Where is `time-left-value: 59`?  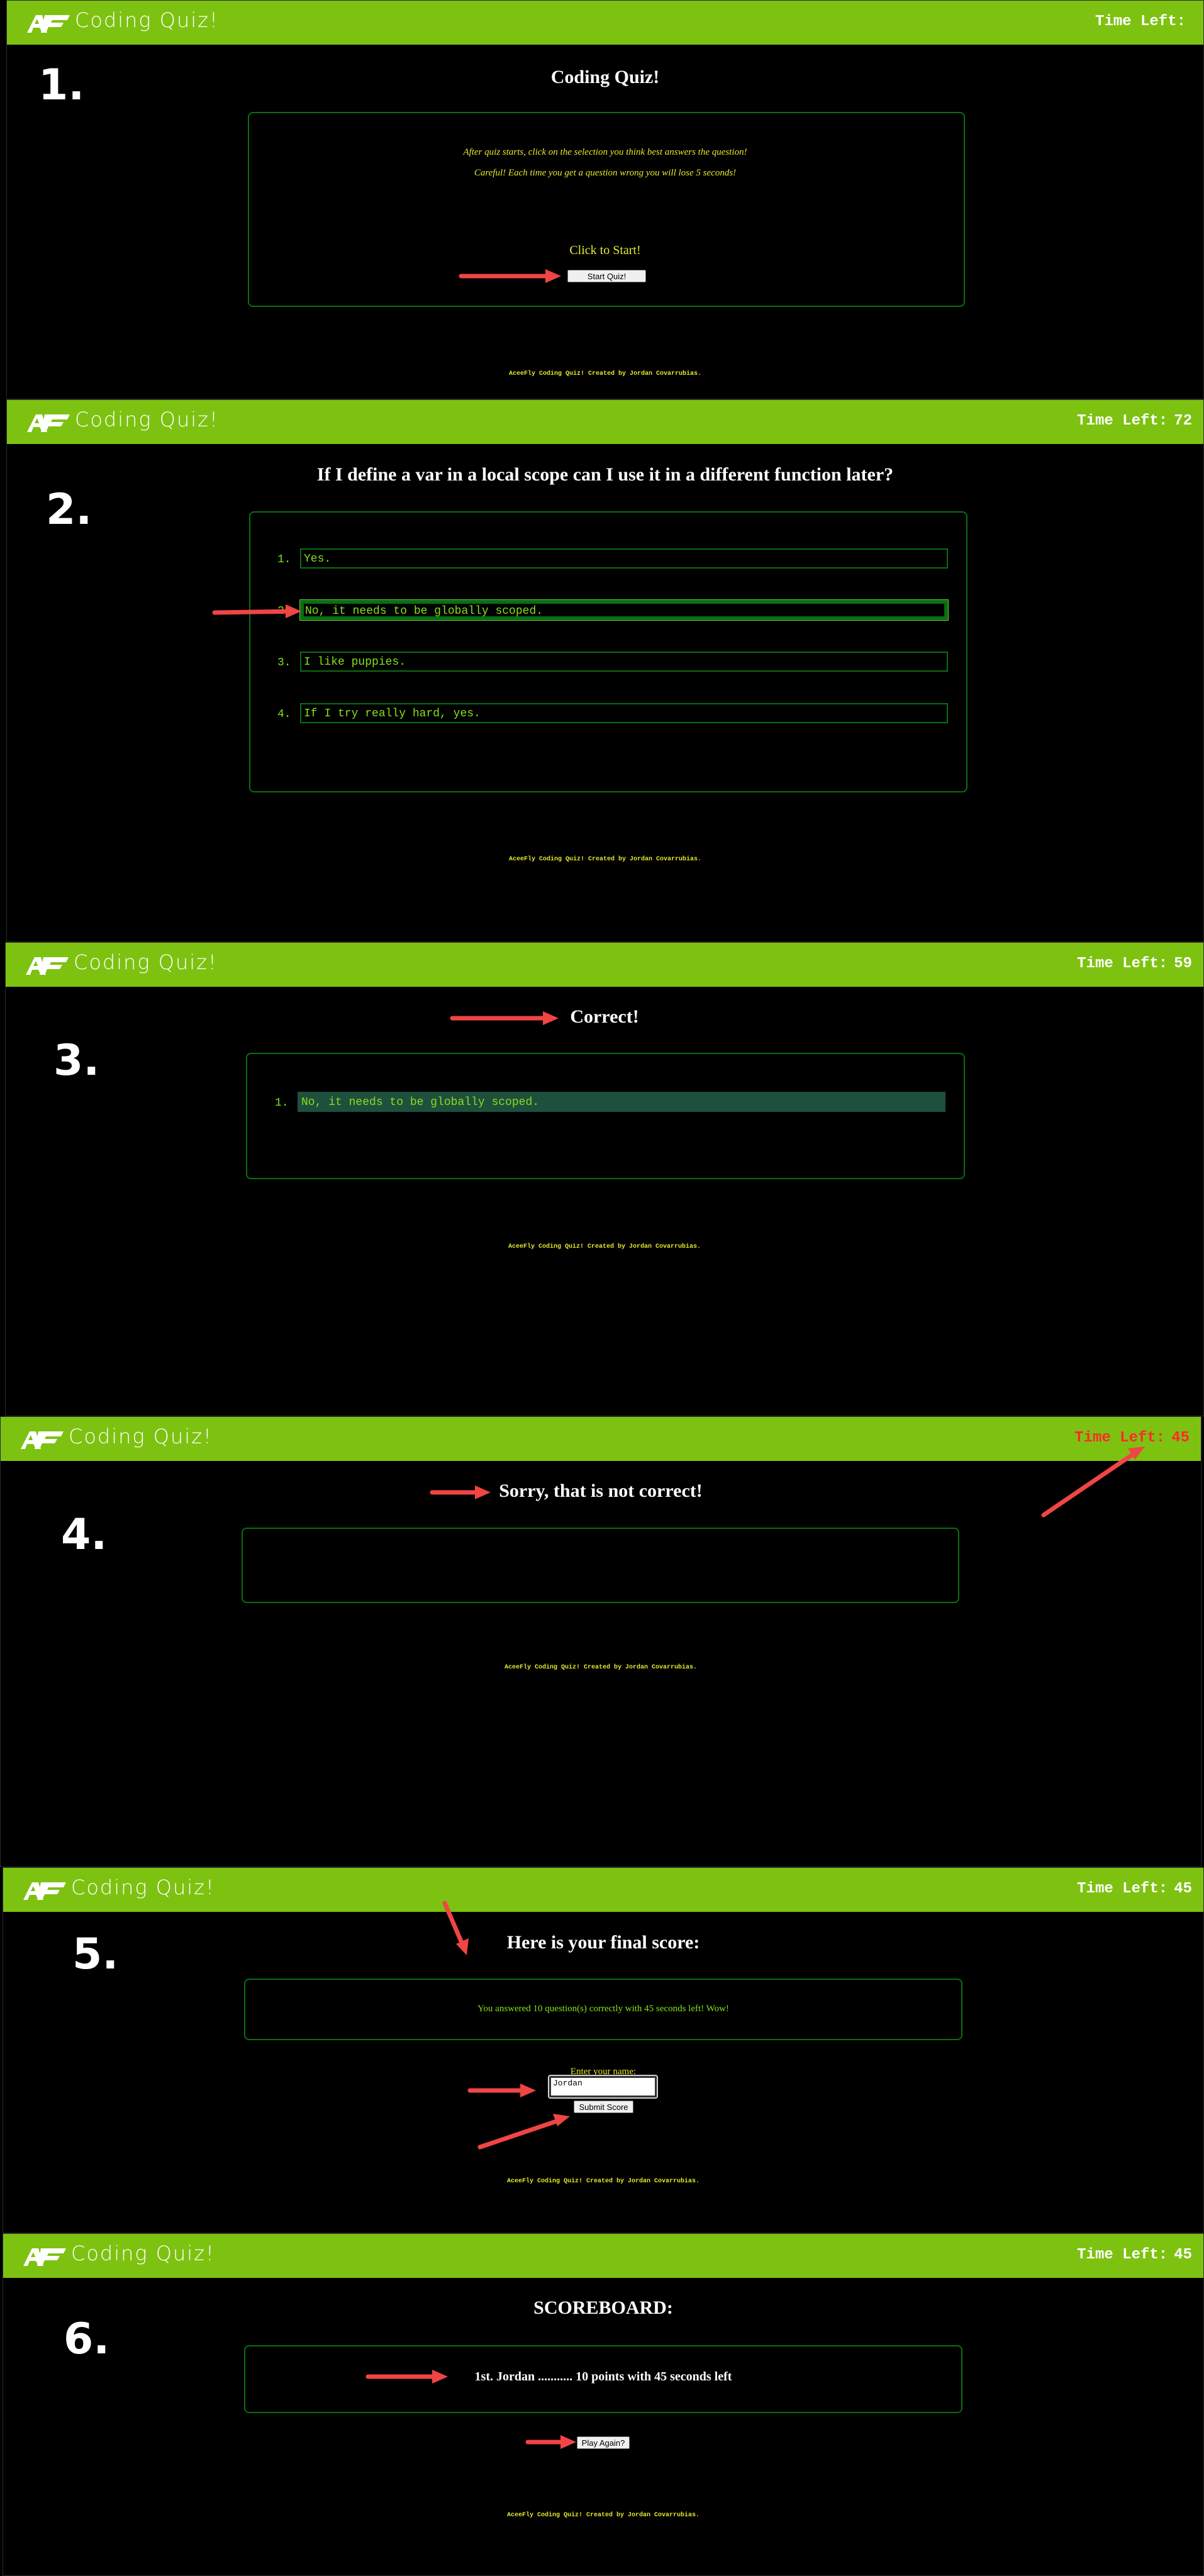
time-left-value: 59 is located at coordinates (1183, 963).